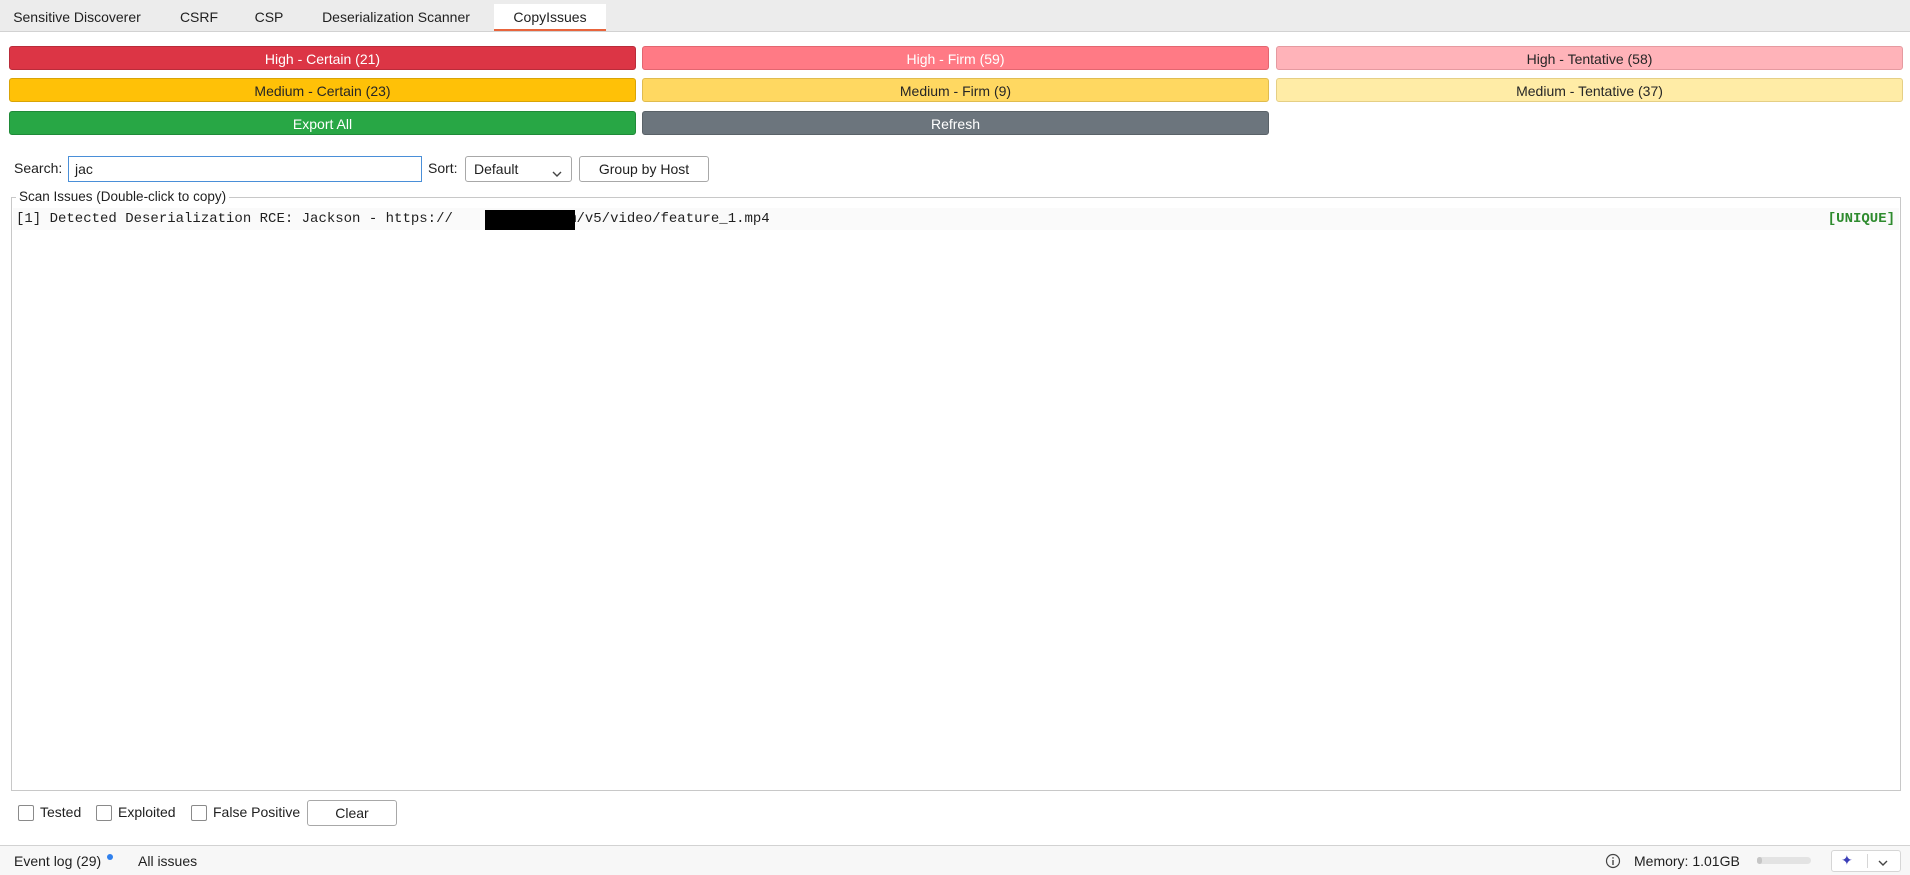 The image size is (1910, 875). Describe the element at coordinates (322, 123) in the screenshot. I see `export-all-button: Export All` at that location.